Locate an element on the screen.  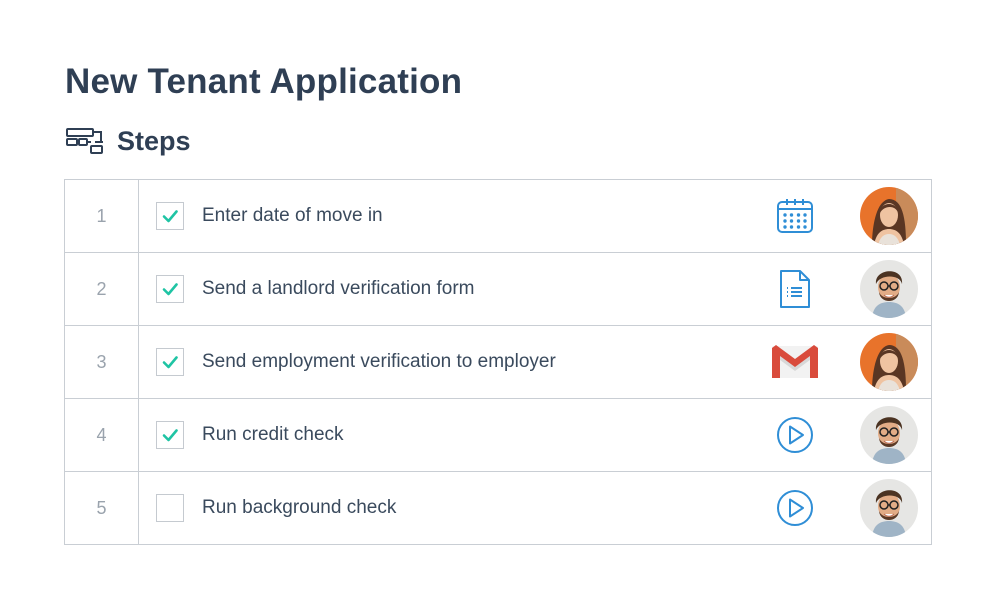
document-icon is located at coordinates (795, 289).